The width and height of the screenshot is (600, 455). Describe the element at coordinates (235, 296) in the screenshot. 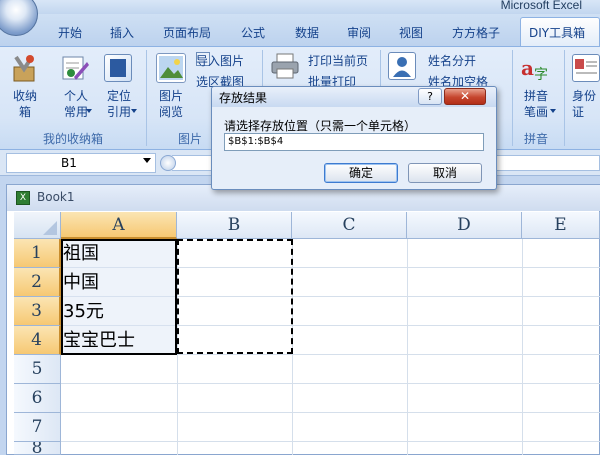

I see `copy-marquee-B1-B4` at that location.